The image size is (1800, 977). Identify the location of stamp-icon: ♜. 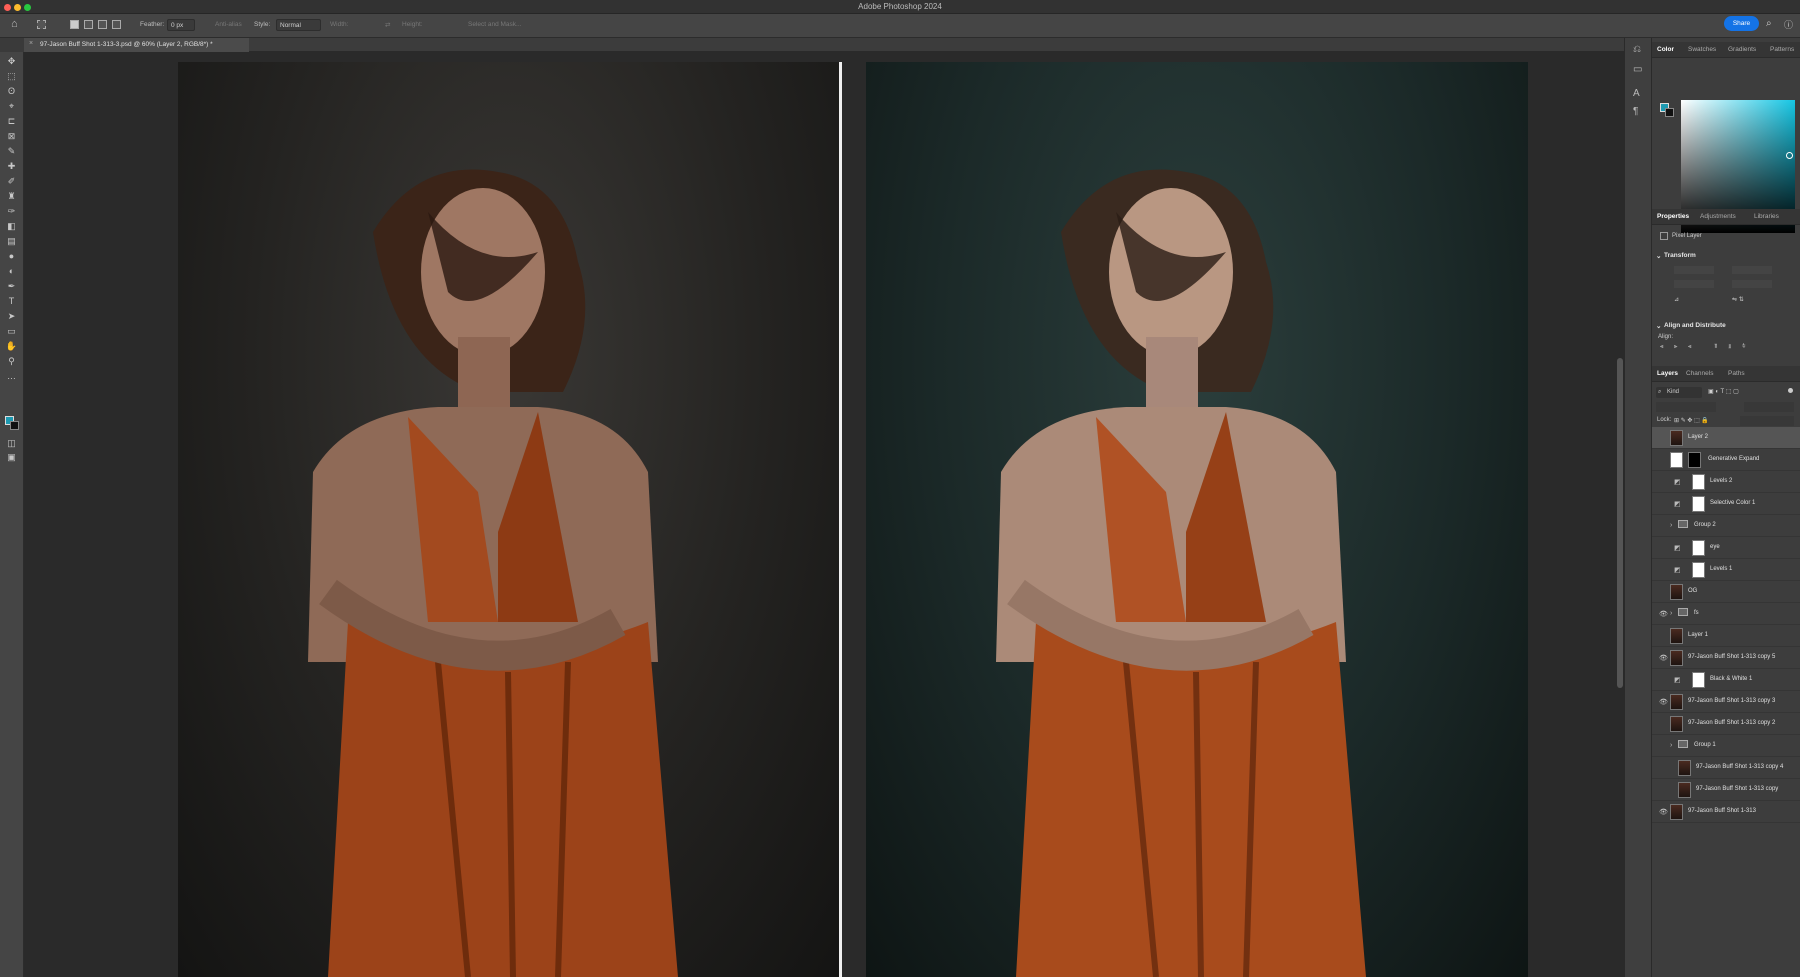
(11, 196).